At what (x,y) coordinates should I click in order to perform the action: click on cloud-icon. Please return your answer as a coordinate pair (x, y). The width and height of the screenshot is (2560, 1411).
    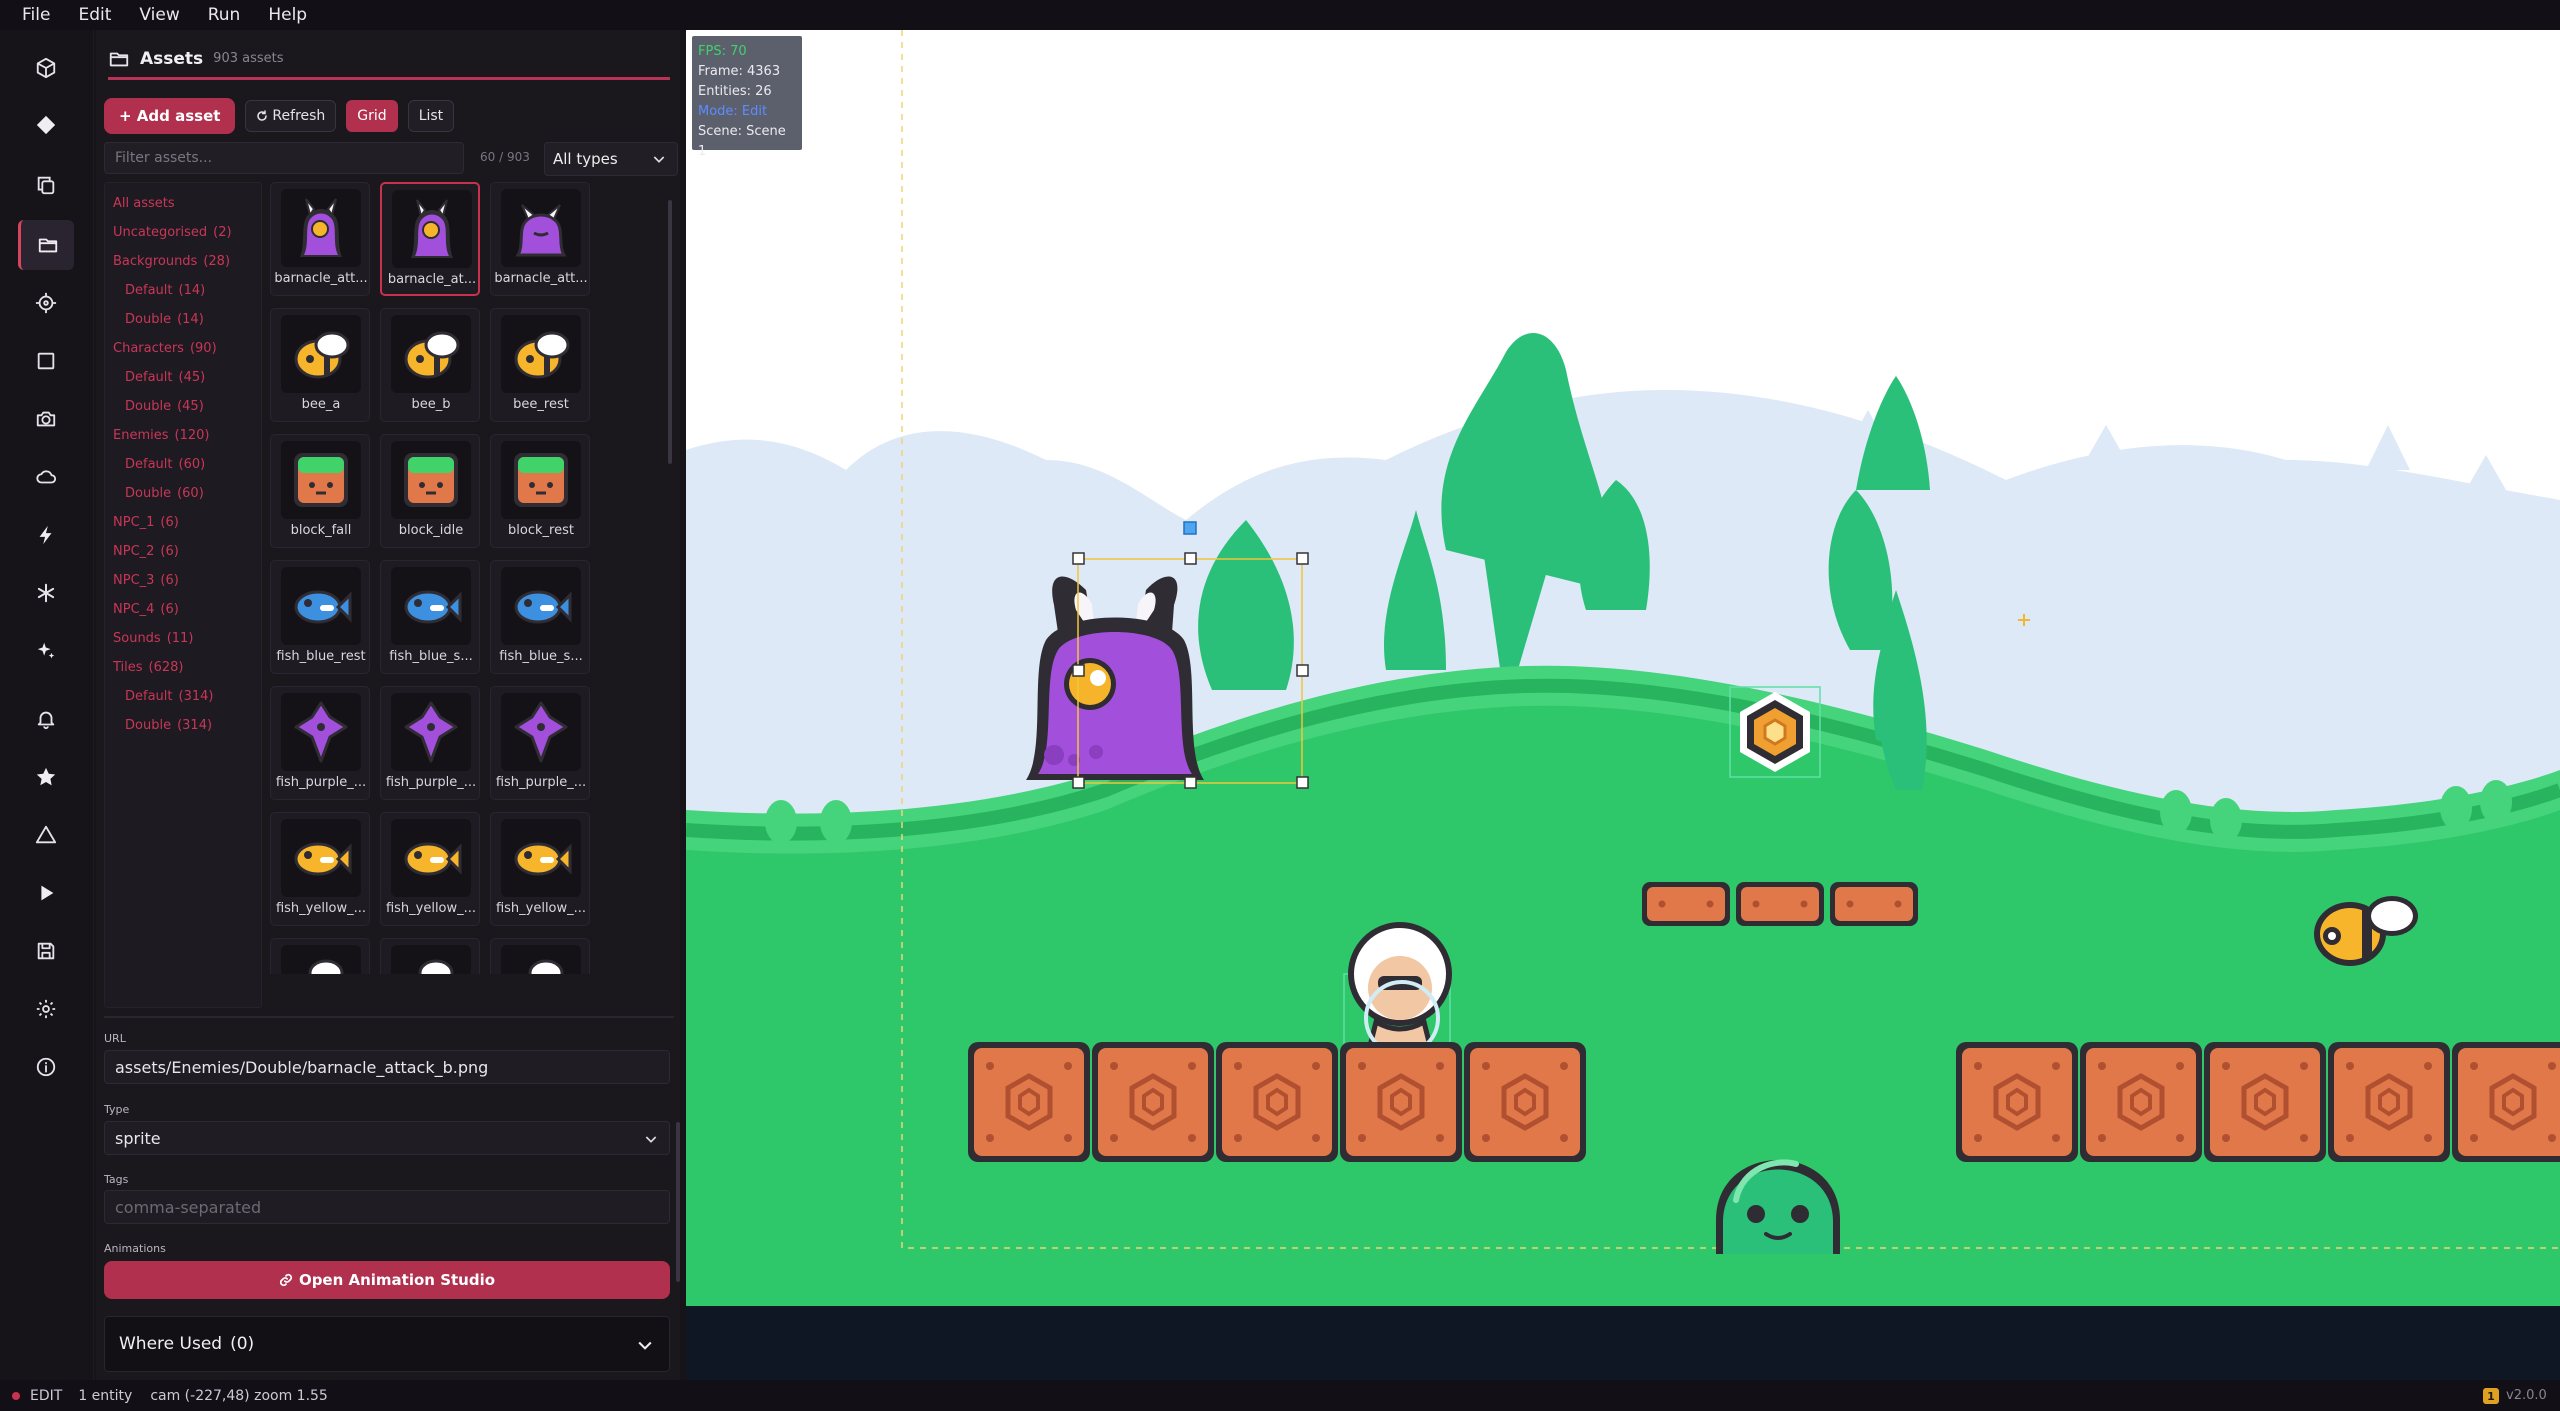
    Looking at the image, I should click on (46, 477).